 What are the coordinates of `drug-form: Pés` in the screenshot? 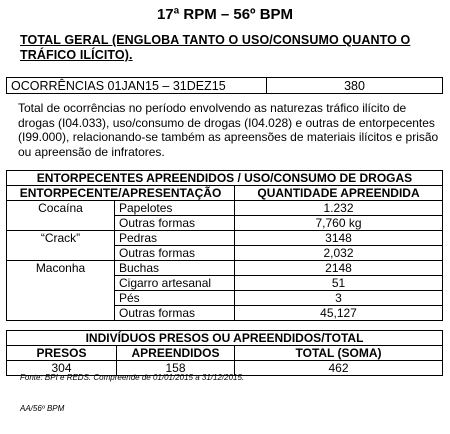 It's located at (174, 298).